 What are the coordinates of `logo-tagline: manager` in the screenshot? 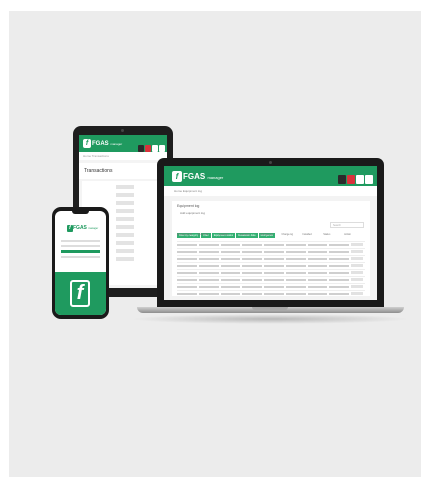 It's located at (93, 228).